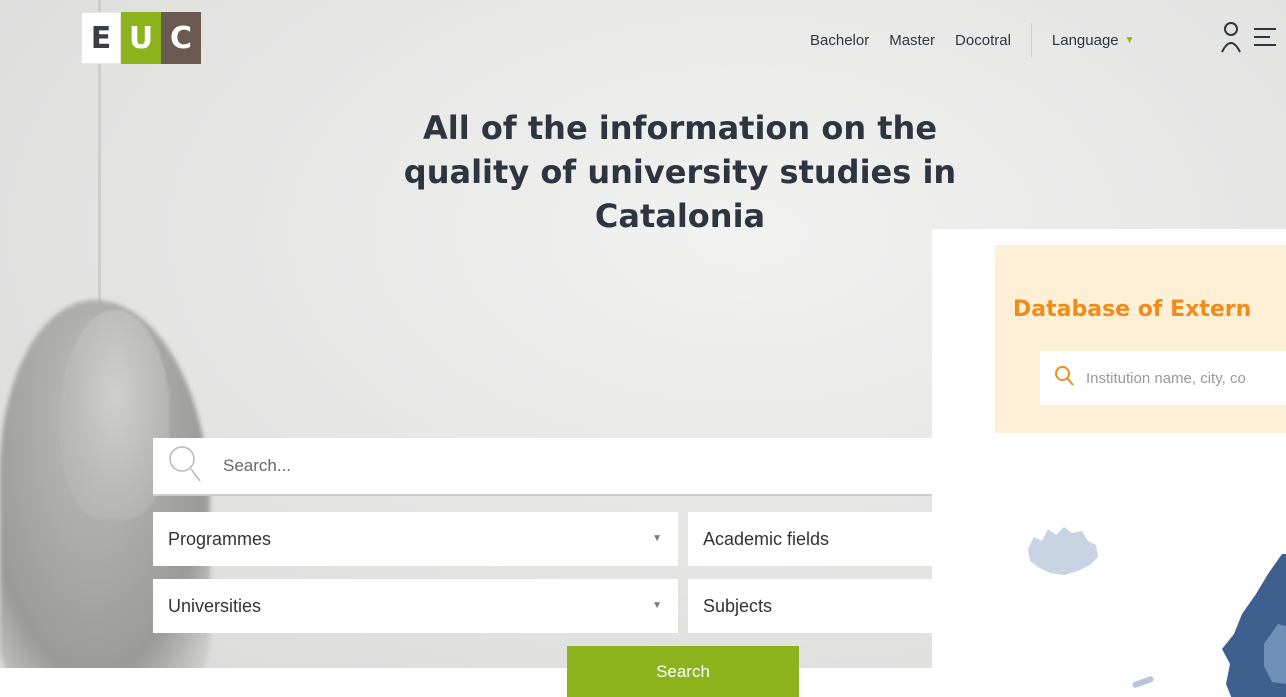 The width and height of the screenshot is (1286, 697). I want to click on nav-divider, so click(1031, 40).